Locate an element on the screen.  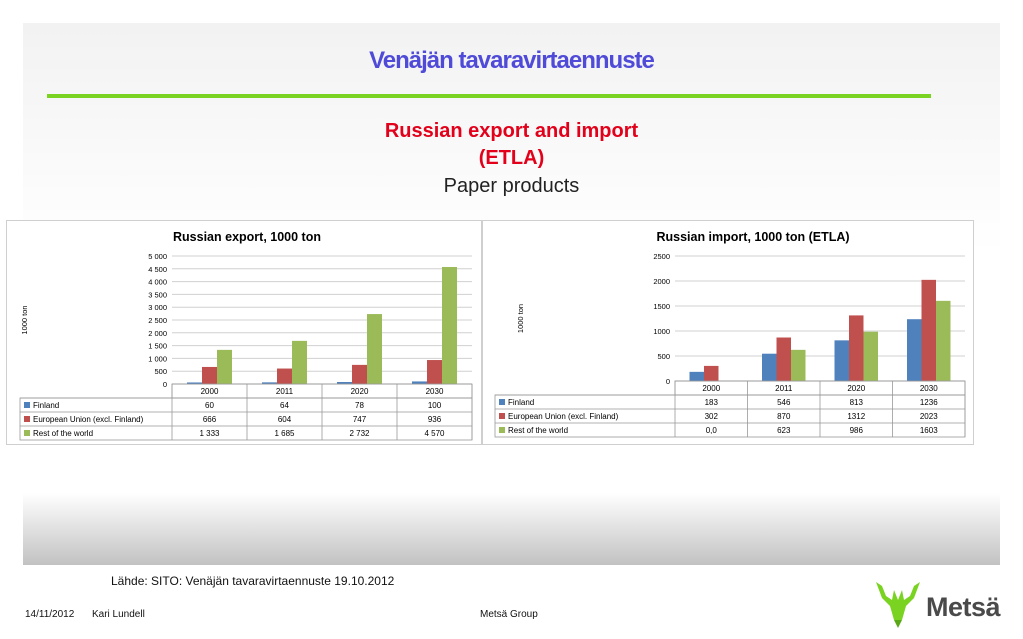
footer-author: Kari Lundell is located at coordinates (118, 614).